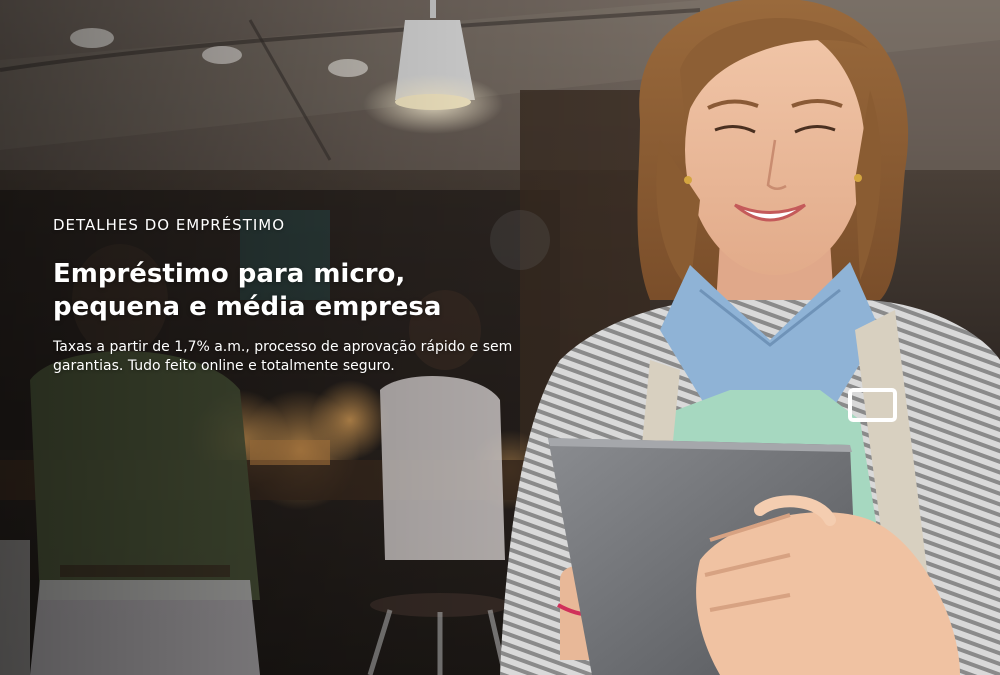 This screenshot has width=1000, height=675. Describe the element at coordinates (169, 225) in the screenshot. I see `section-eyebrow: DETALHES DO EMPRÉSTIMO` at that location.